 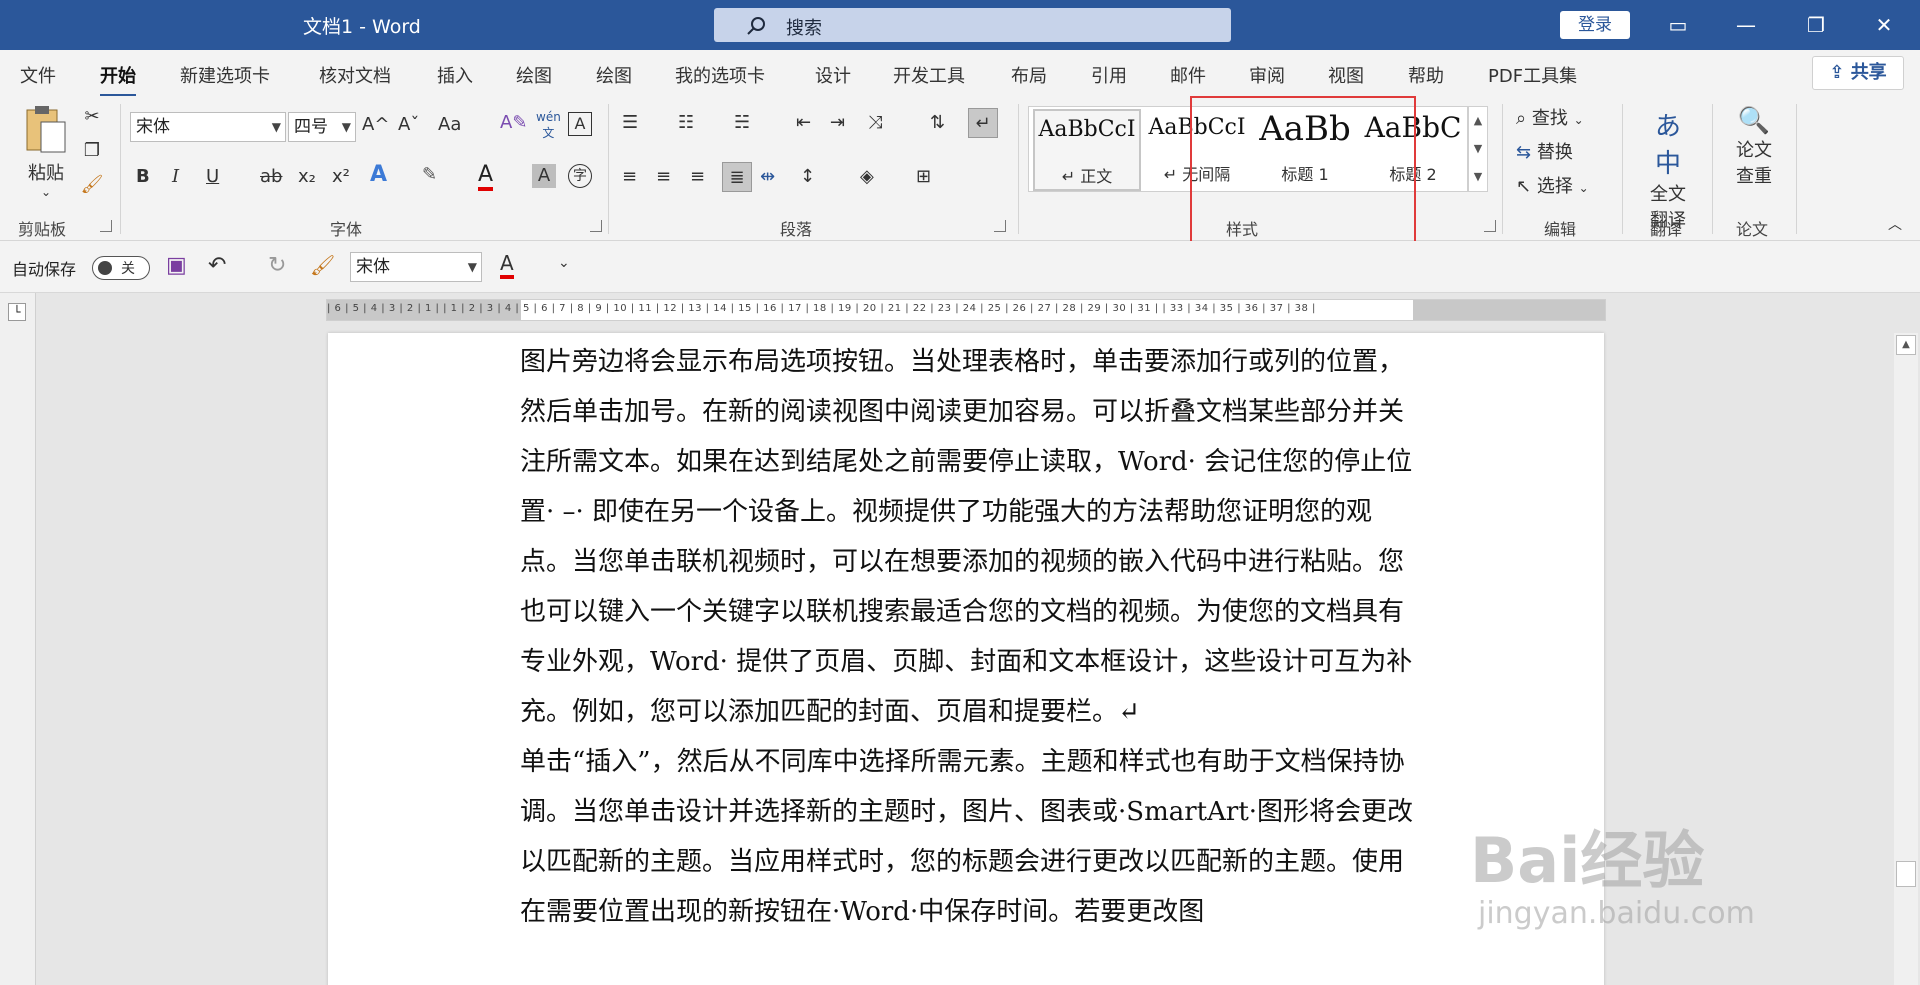 What do you see at coordinates (867, 176) in the screenshot?
I see `shading-icon: ◈` at bounding box center [867, 176].